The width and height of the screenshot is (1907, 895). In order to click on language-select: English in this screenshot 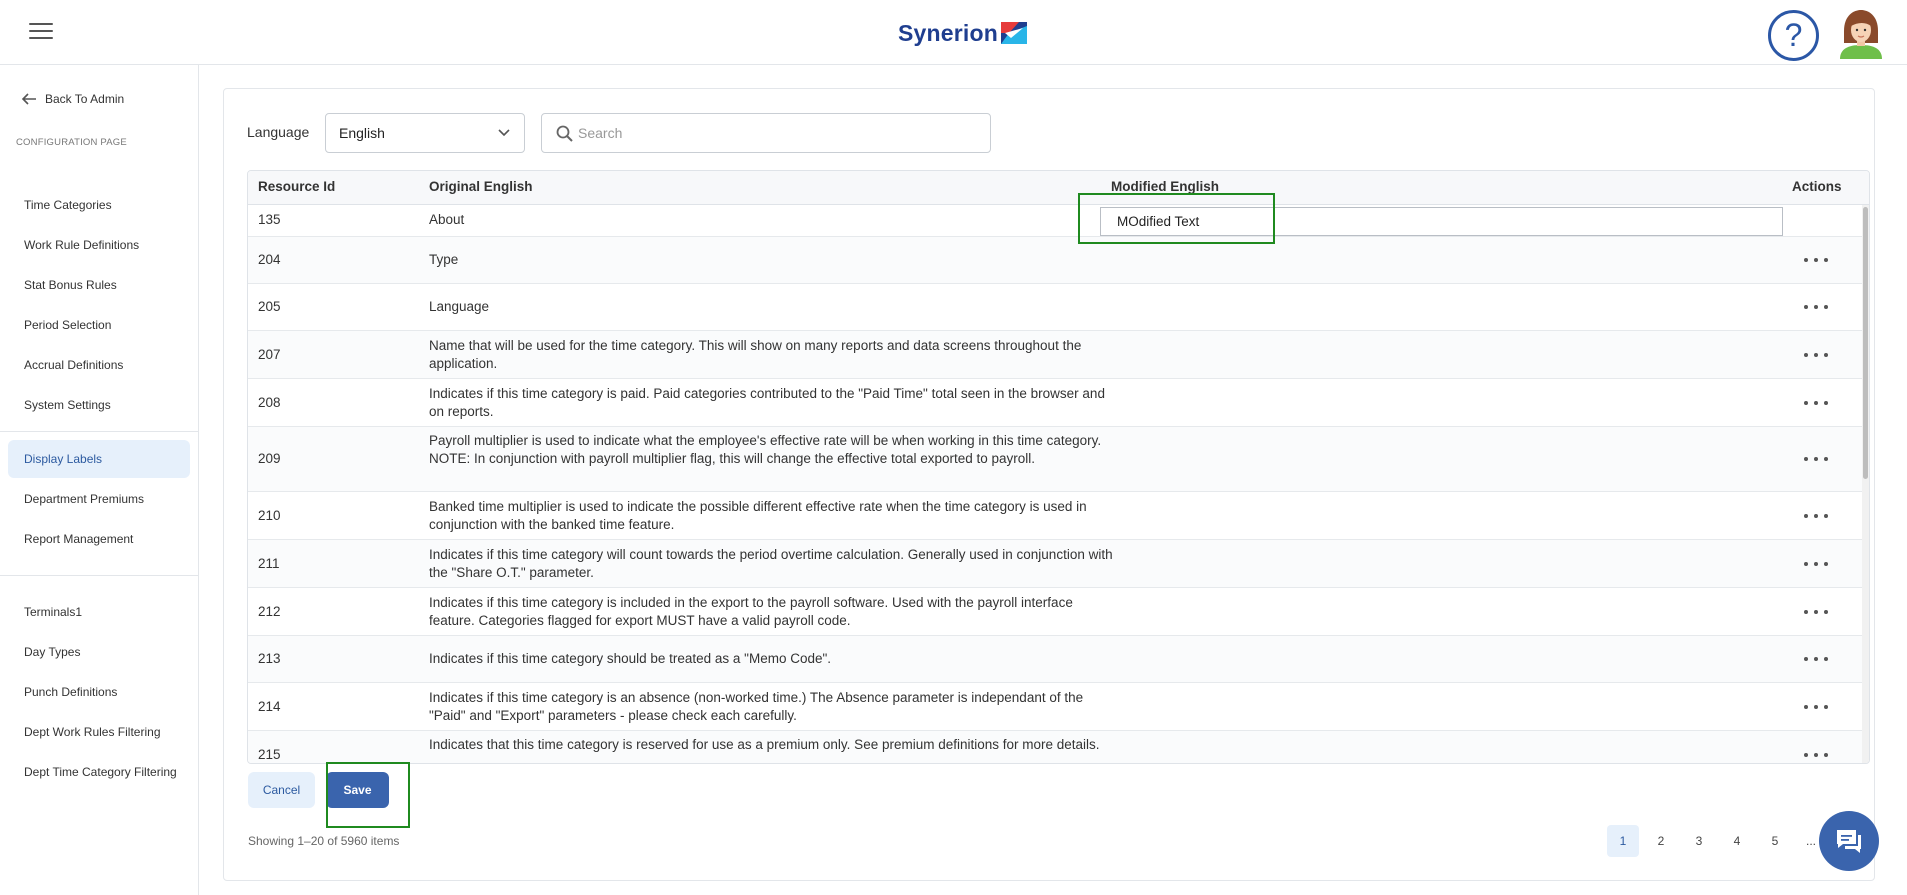, I will do `click(425, 133)`.